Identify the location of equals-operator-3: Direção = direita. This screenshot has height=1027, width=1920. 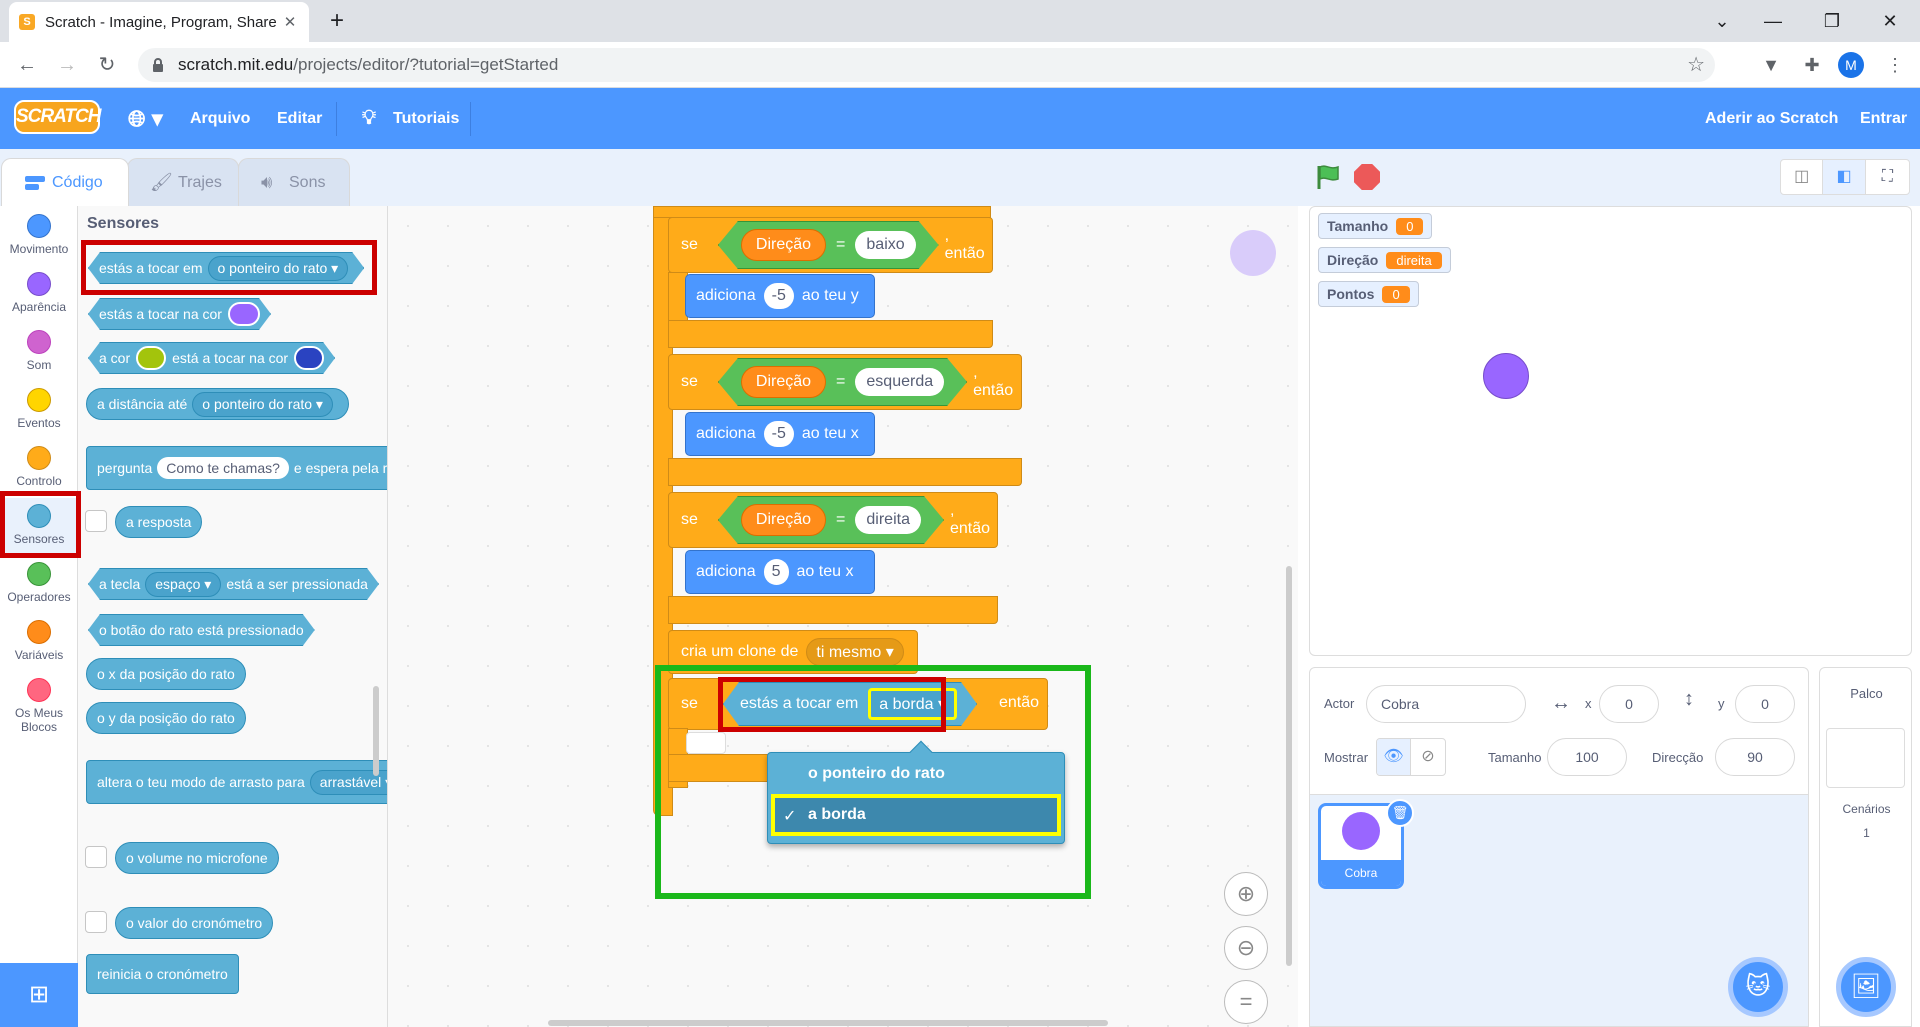
(831, 520).